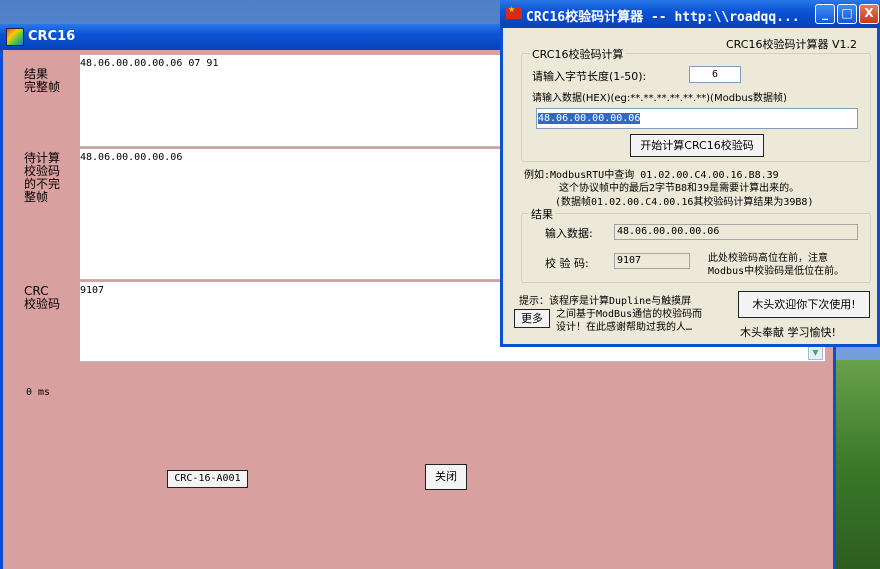  I want to click on hex-data-input: 48.06.00.00.00.06, so click(697, 118).